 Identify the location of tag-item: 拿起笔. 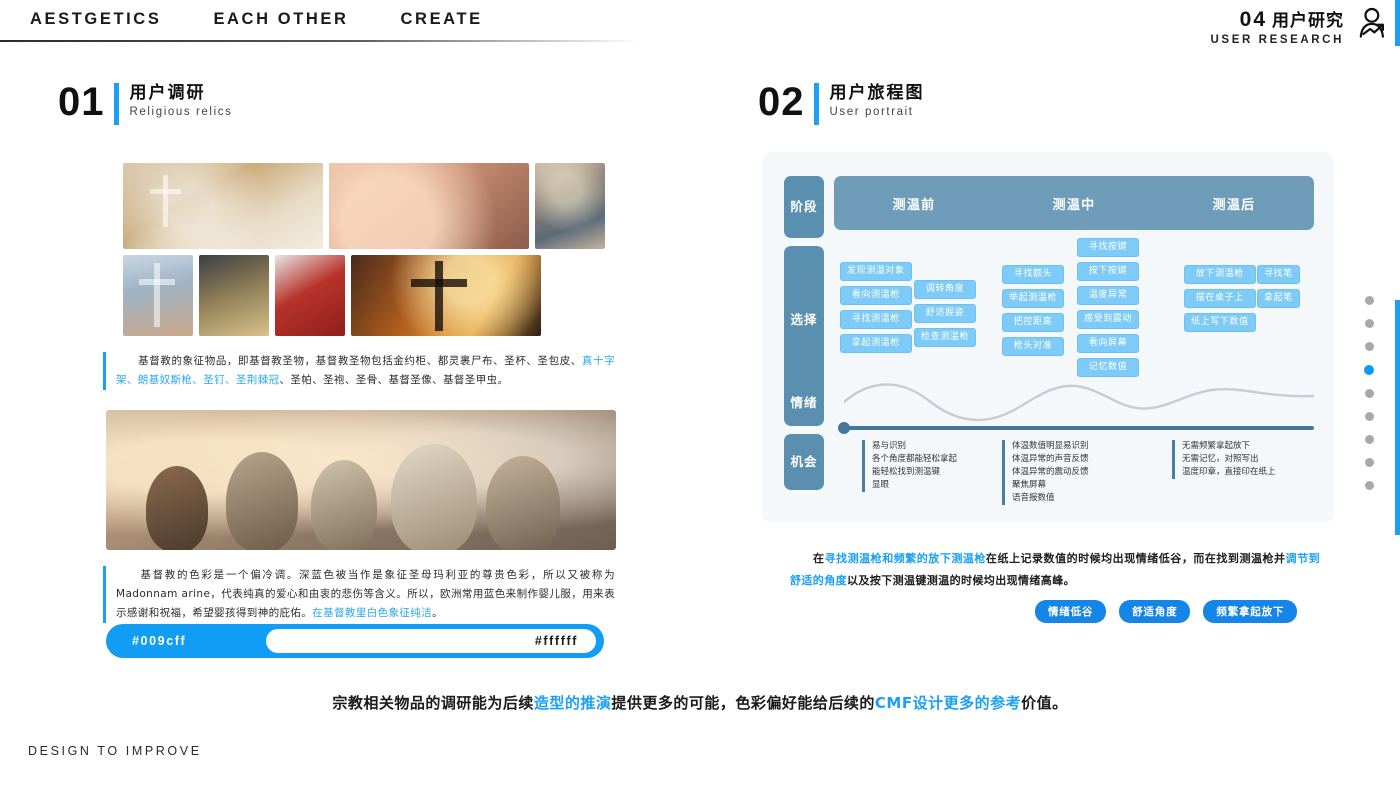
(1278, 298).